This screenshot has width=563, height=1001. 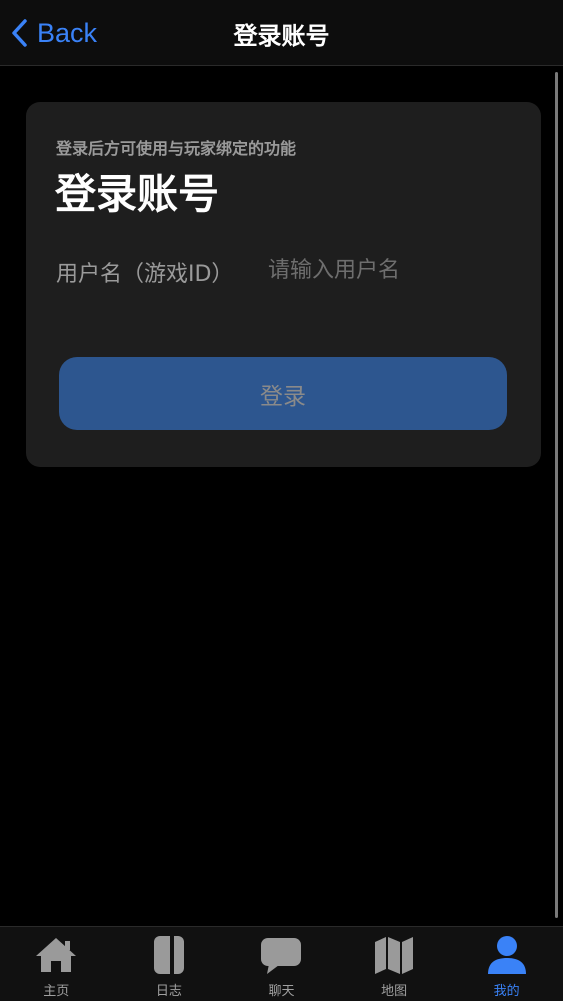 I want to click on tab-home-label: 主页, so click(x=56, y=991).